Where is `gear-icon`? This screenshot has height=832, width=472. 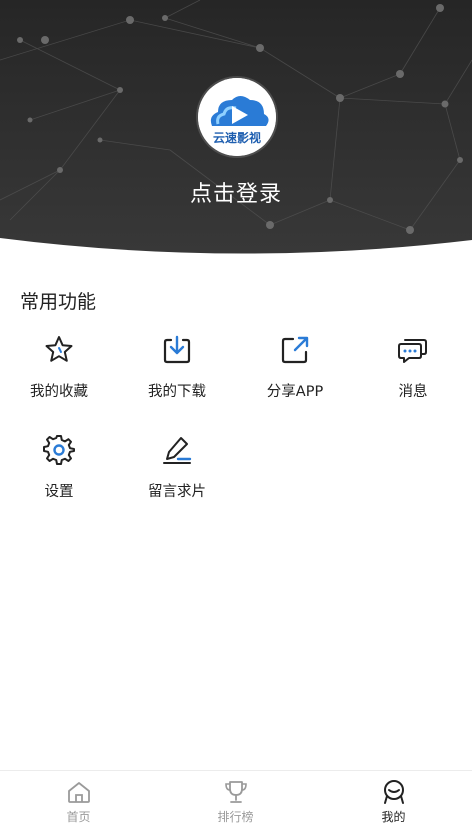
gear-icon is located at coordinates (59, 450).